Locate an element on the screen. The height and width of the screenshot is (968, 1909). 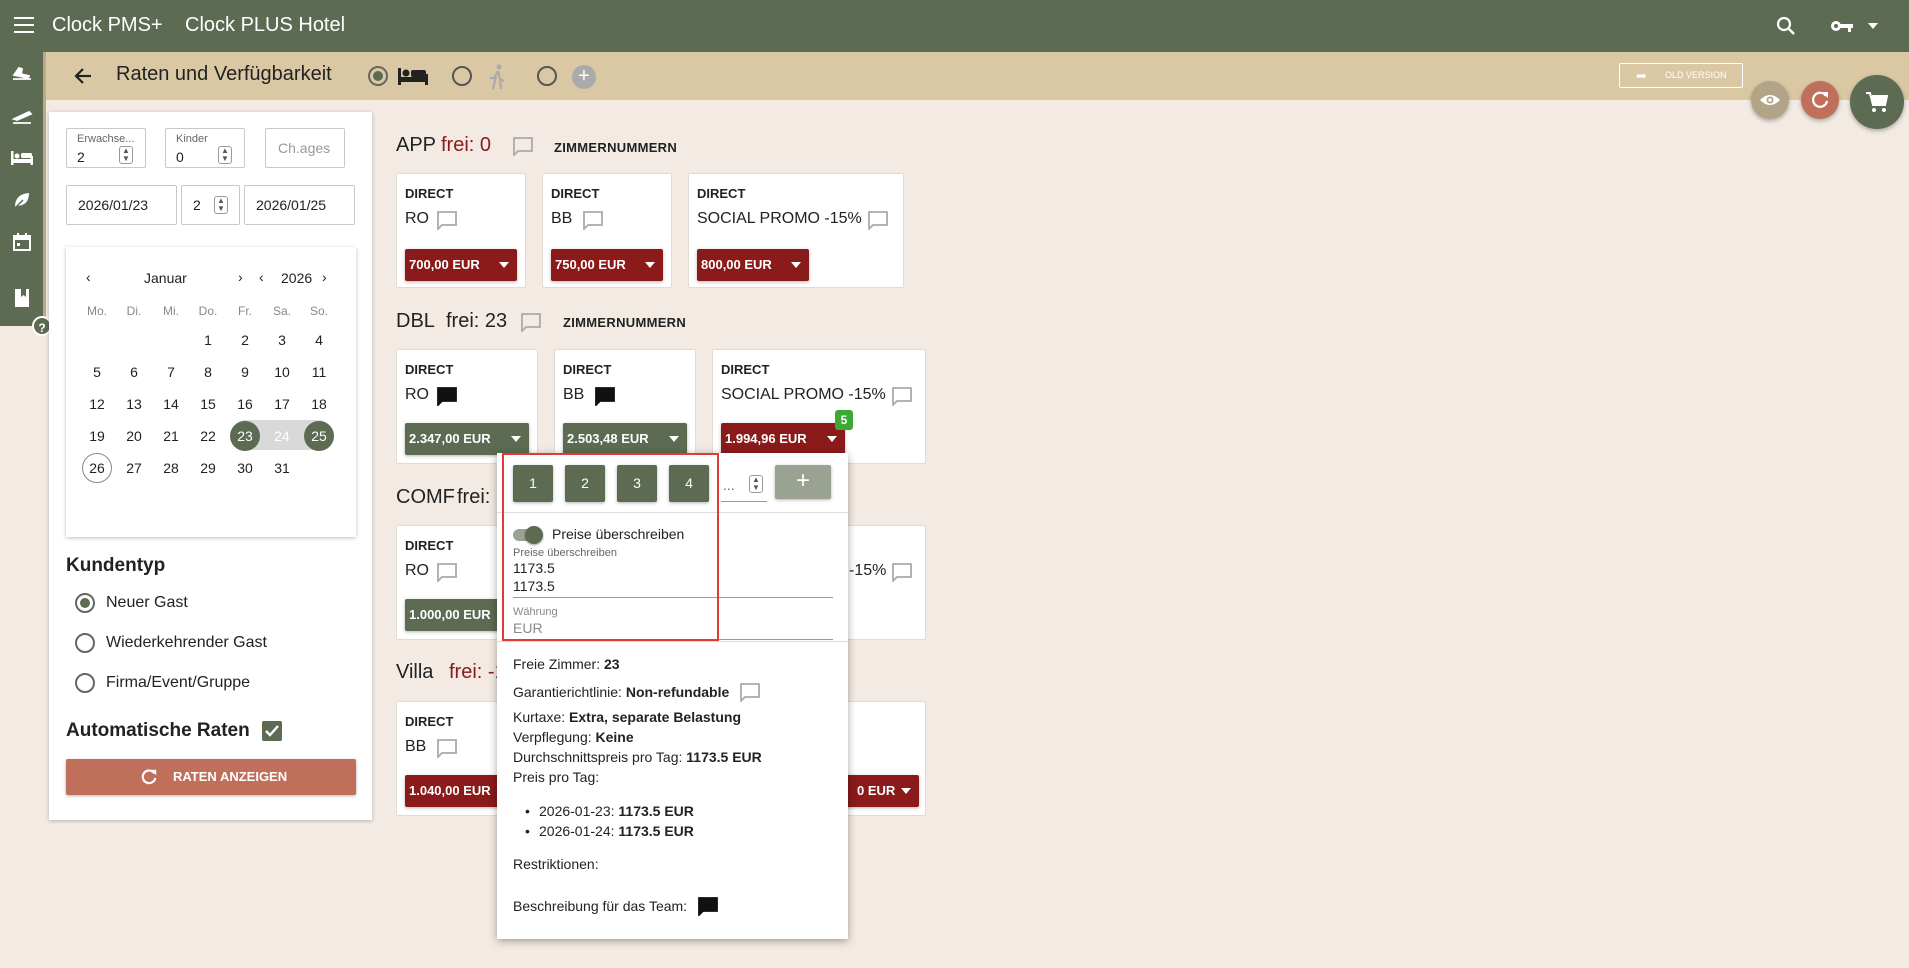
key-icon is located at coordinates (1842, 26).